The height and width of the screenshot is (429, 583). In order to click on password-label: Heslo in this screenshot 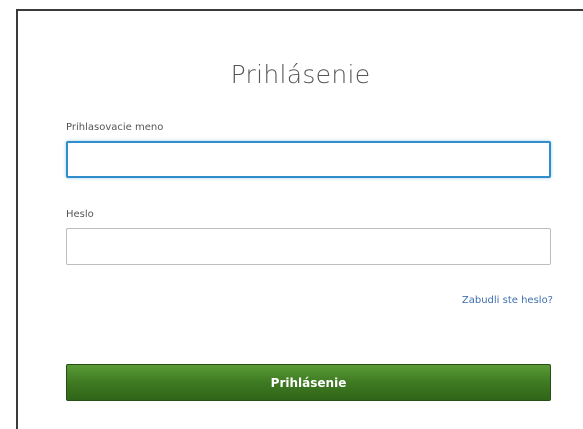, I will do `click(80, 214)`.